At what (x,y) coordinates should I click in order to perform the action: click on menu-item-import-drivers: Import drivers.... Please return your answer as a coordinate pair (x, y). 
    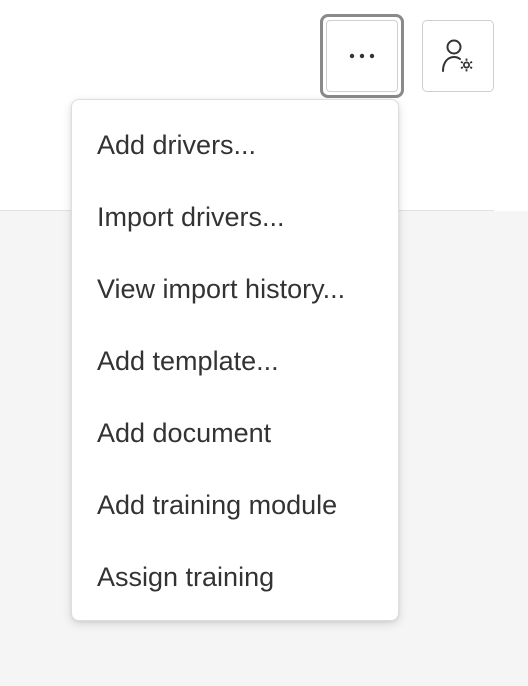
    Looking at the image, I should click on (235, 217).